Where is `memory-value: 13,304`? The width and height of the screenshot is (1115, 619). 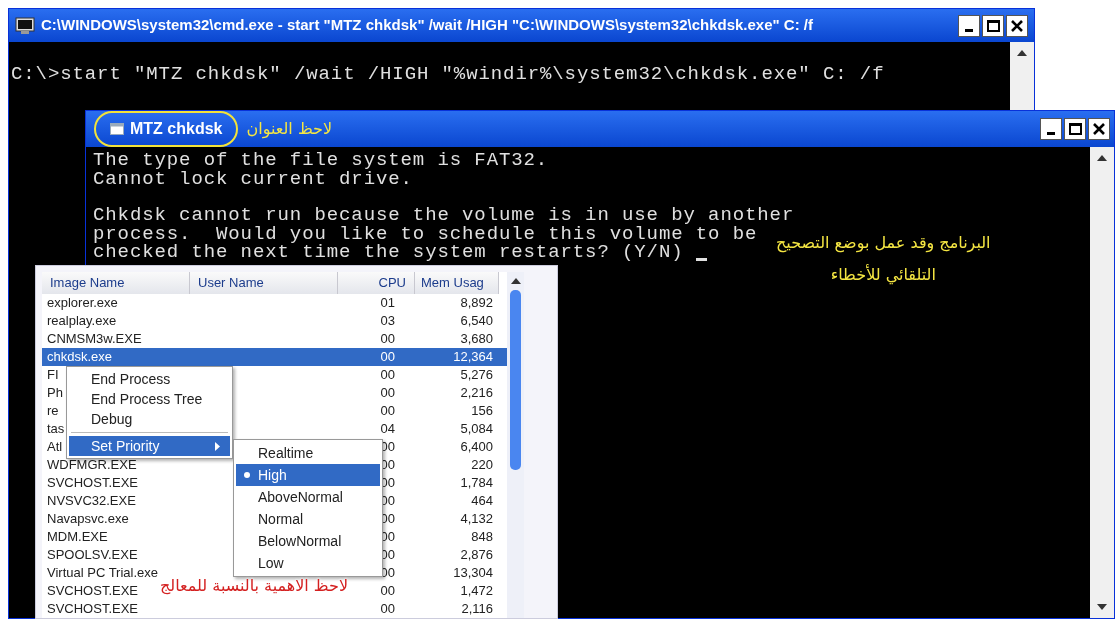
memory-value: 13,304 is located at coordinates (473, 573).